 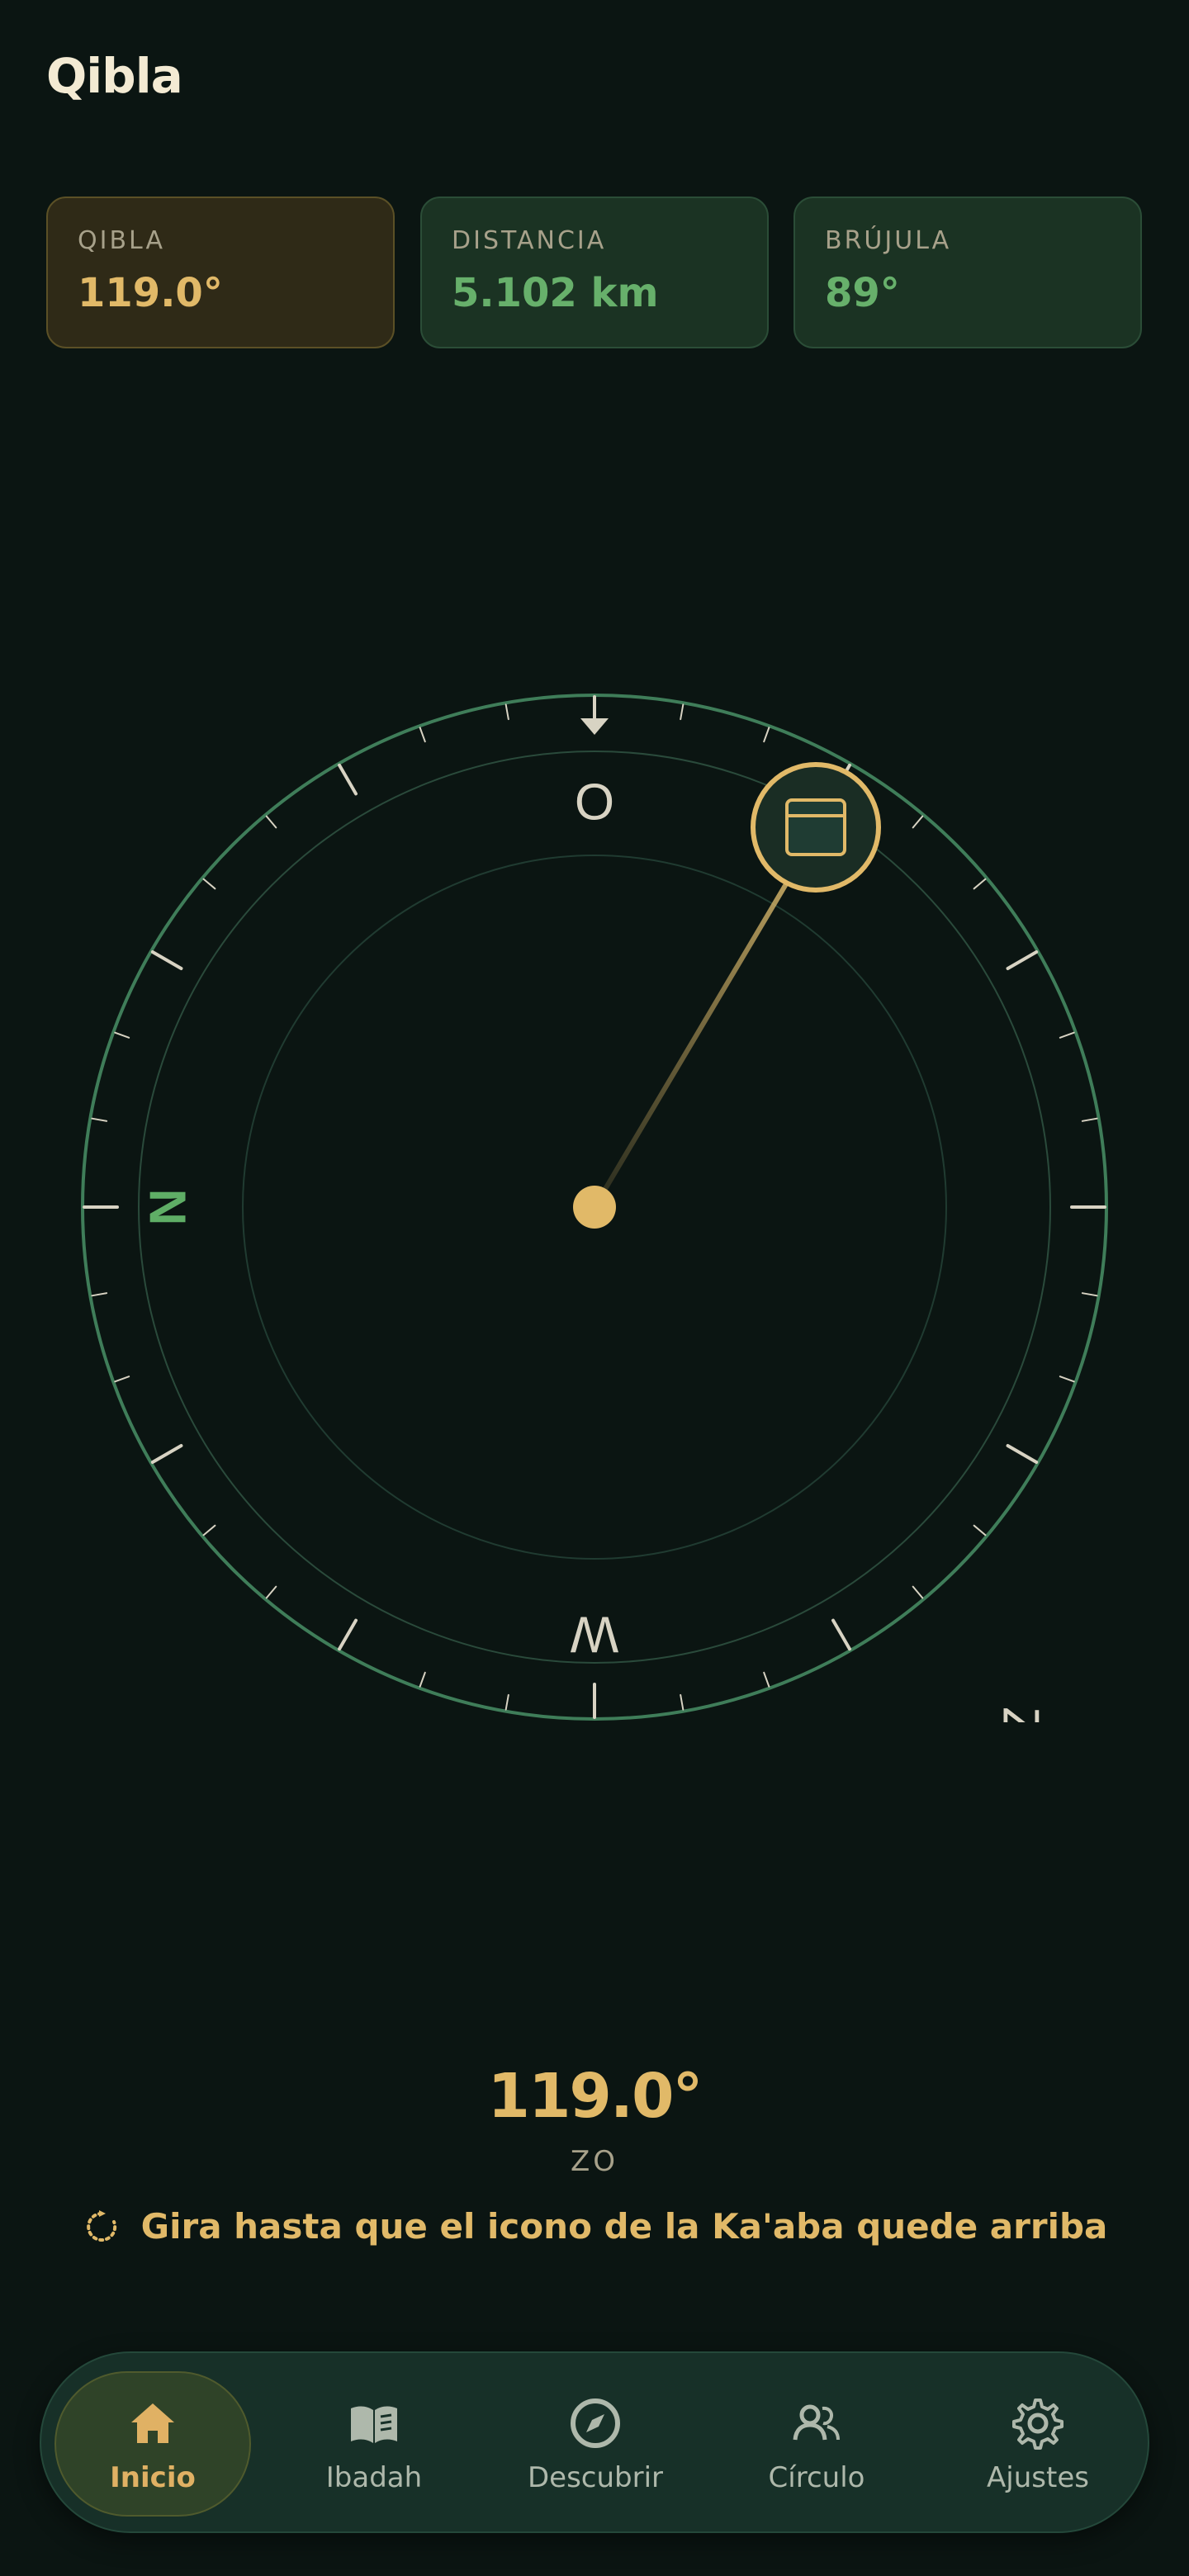 I want to click on distance-stat-card: DISTANCIA 5.102 km, so click(x=594, y=272).